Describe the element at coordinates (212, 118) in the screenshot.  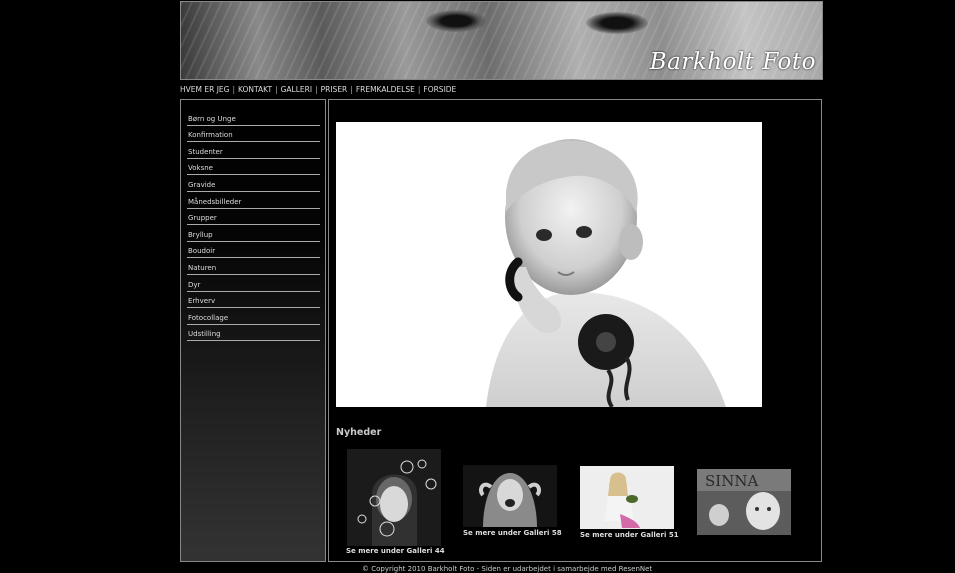
I see `sidebar-item-label: Børn og Unge` at that location.